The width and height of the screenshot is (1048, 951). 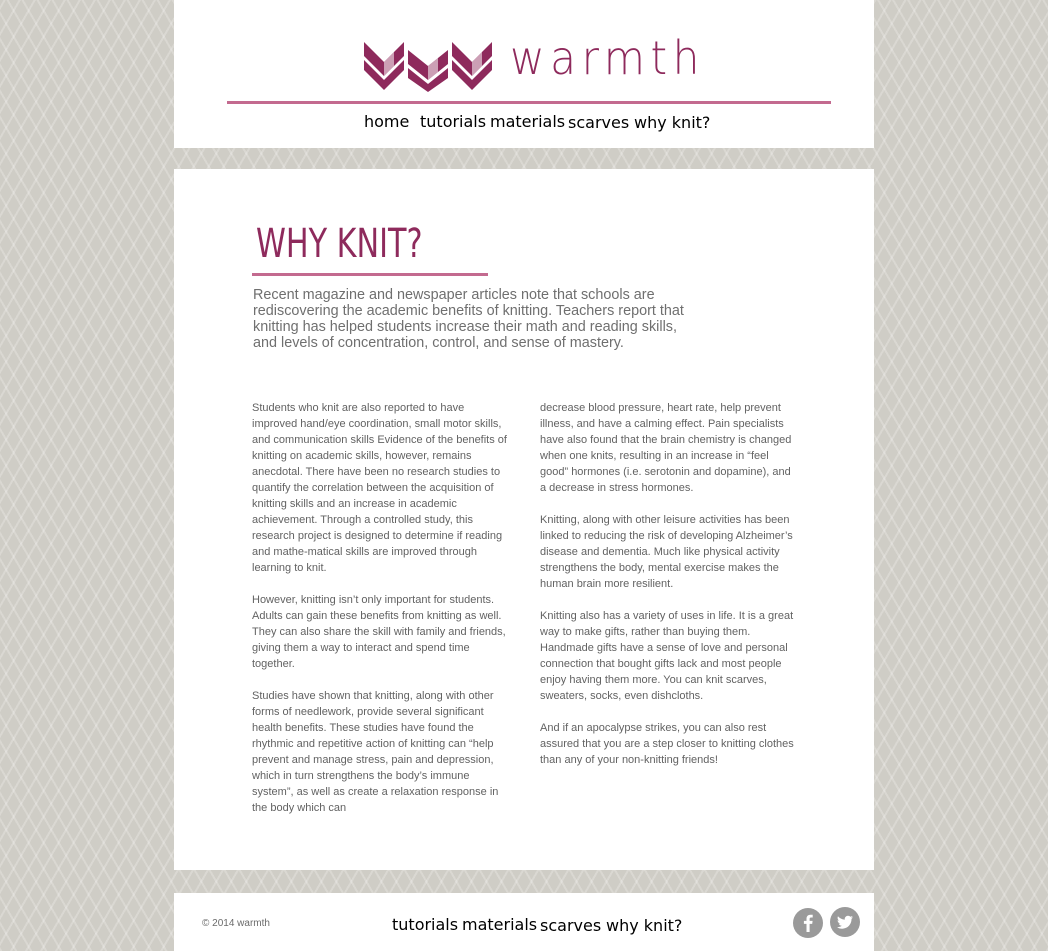 I want to click on footer-nav-why-knit: why knit?, so click(x=644, y=926).